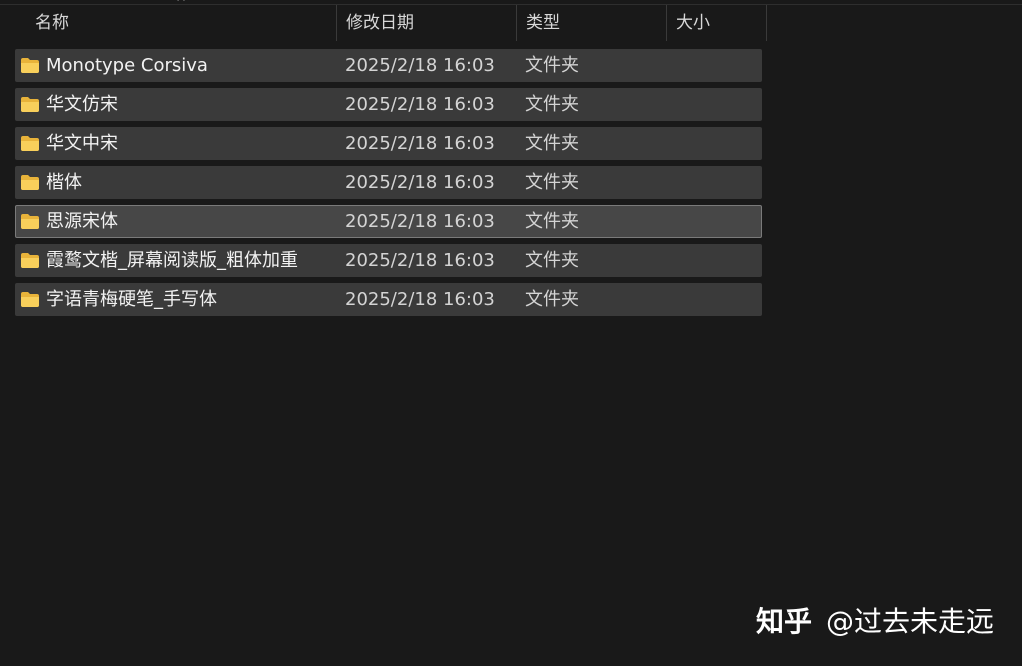 The width and height of the screenshot is (1022, 666). I want to click on watermark-author: @过去未走远, so click(909, 621).